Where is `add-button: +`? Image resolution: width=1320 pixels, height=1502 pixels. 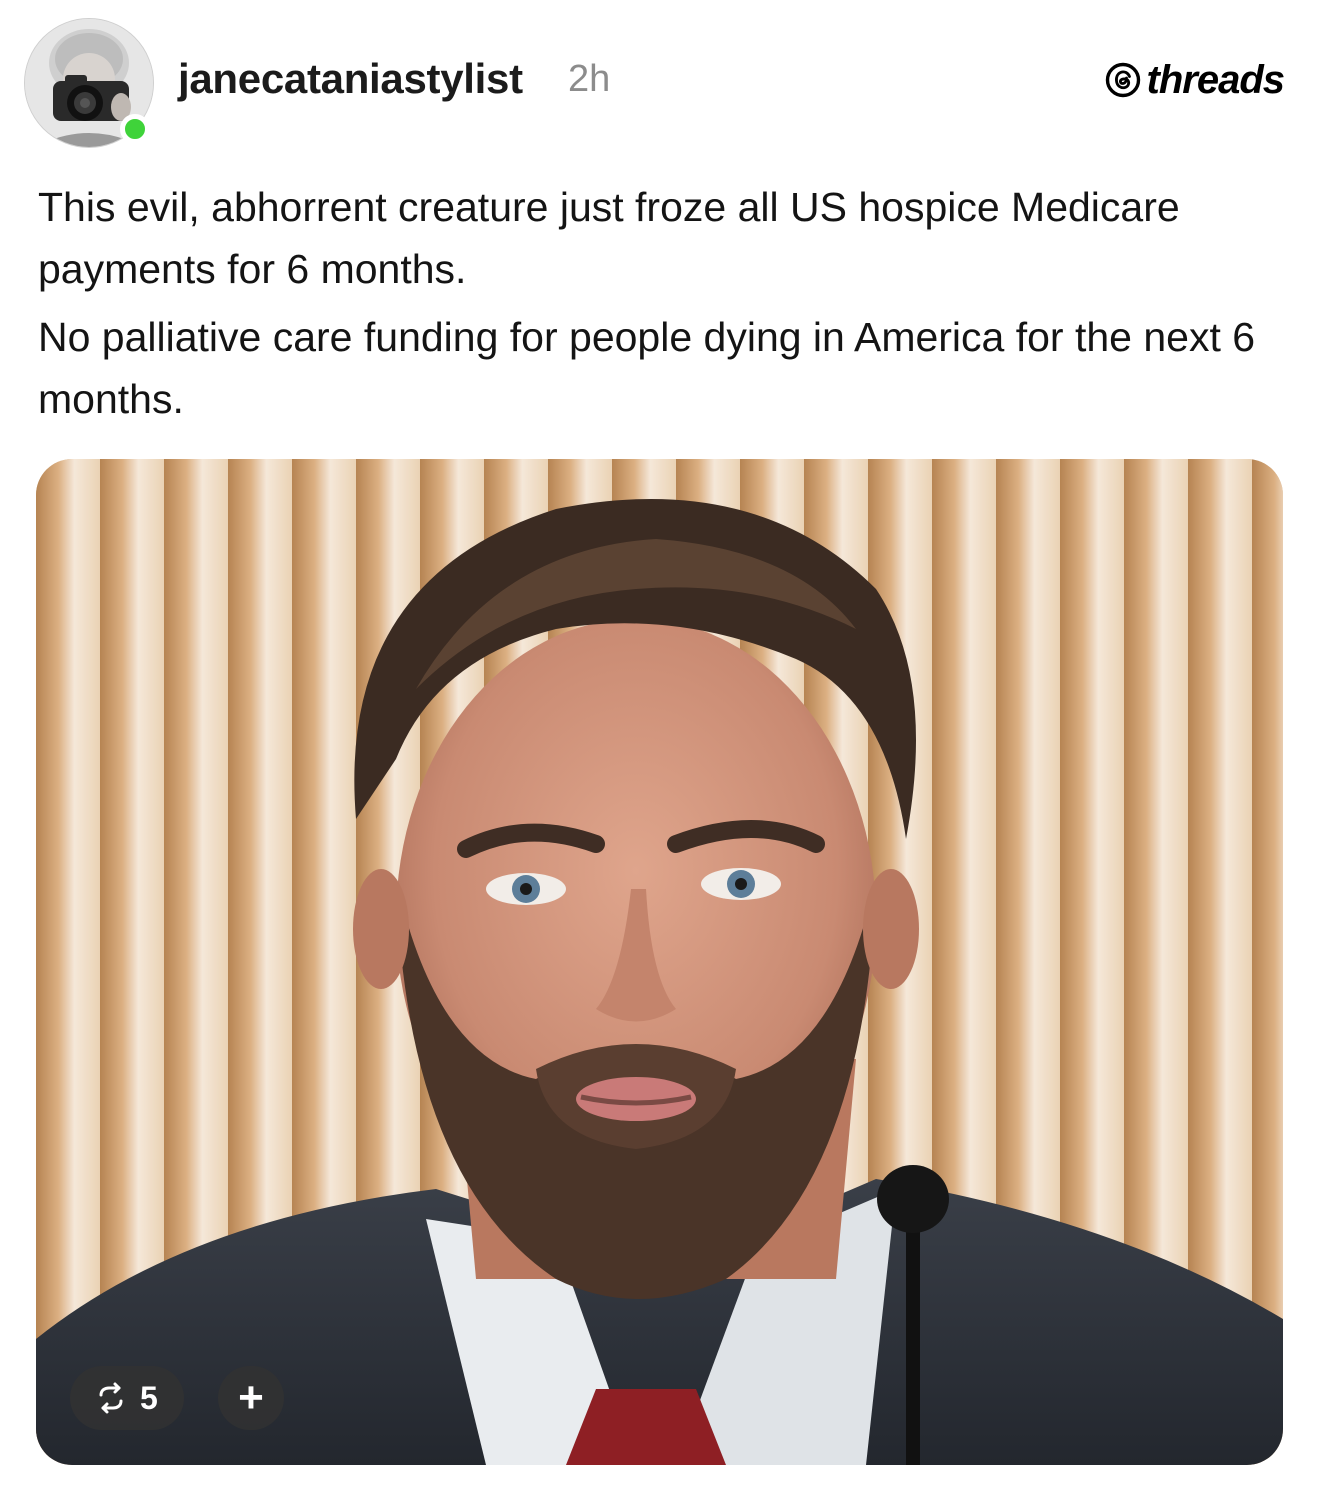
add-button: + is located at coordinates (251, 1398).